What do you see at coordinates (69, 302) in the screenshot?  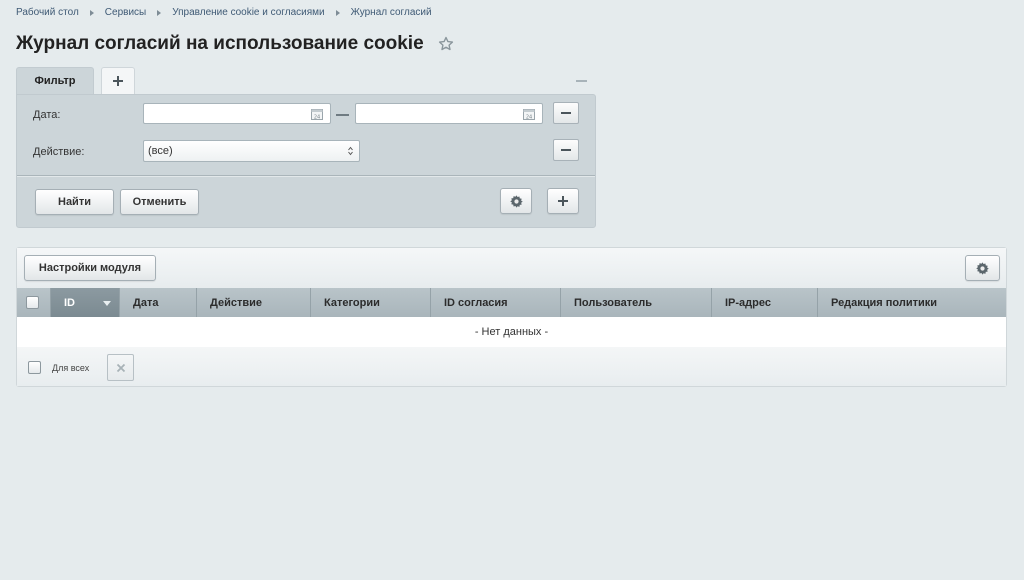 I see `column-header-label: ID` at bounding box center [69, 302].